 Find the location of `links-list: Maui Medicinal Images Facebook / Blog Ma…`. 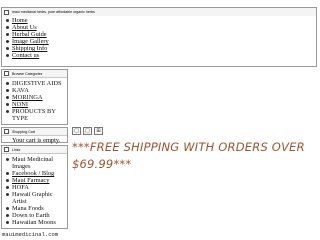

links-list: Maui Medicinal Images Facebook / Blog Ma… is located at coordinates (34, 191).